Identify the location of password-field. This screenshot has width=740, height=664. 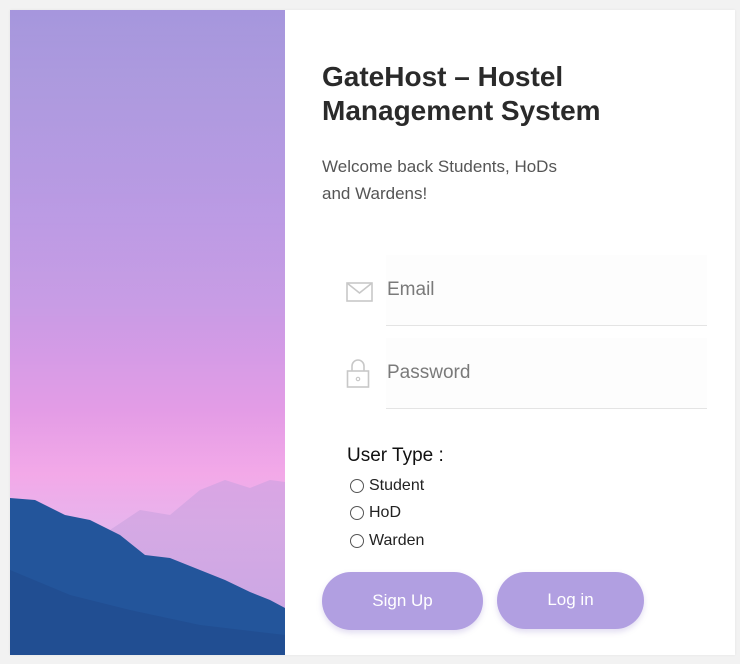
(546, 373).